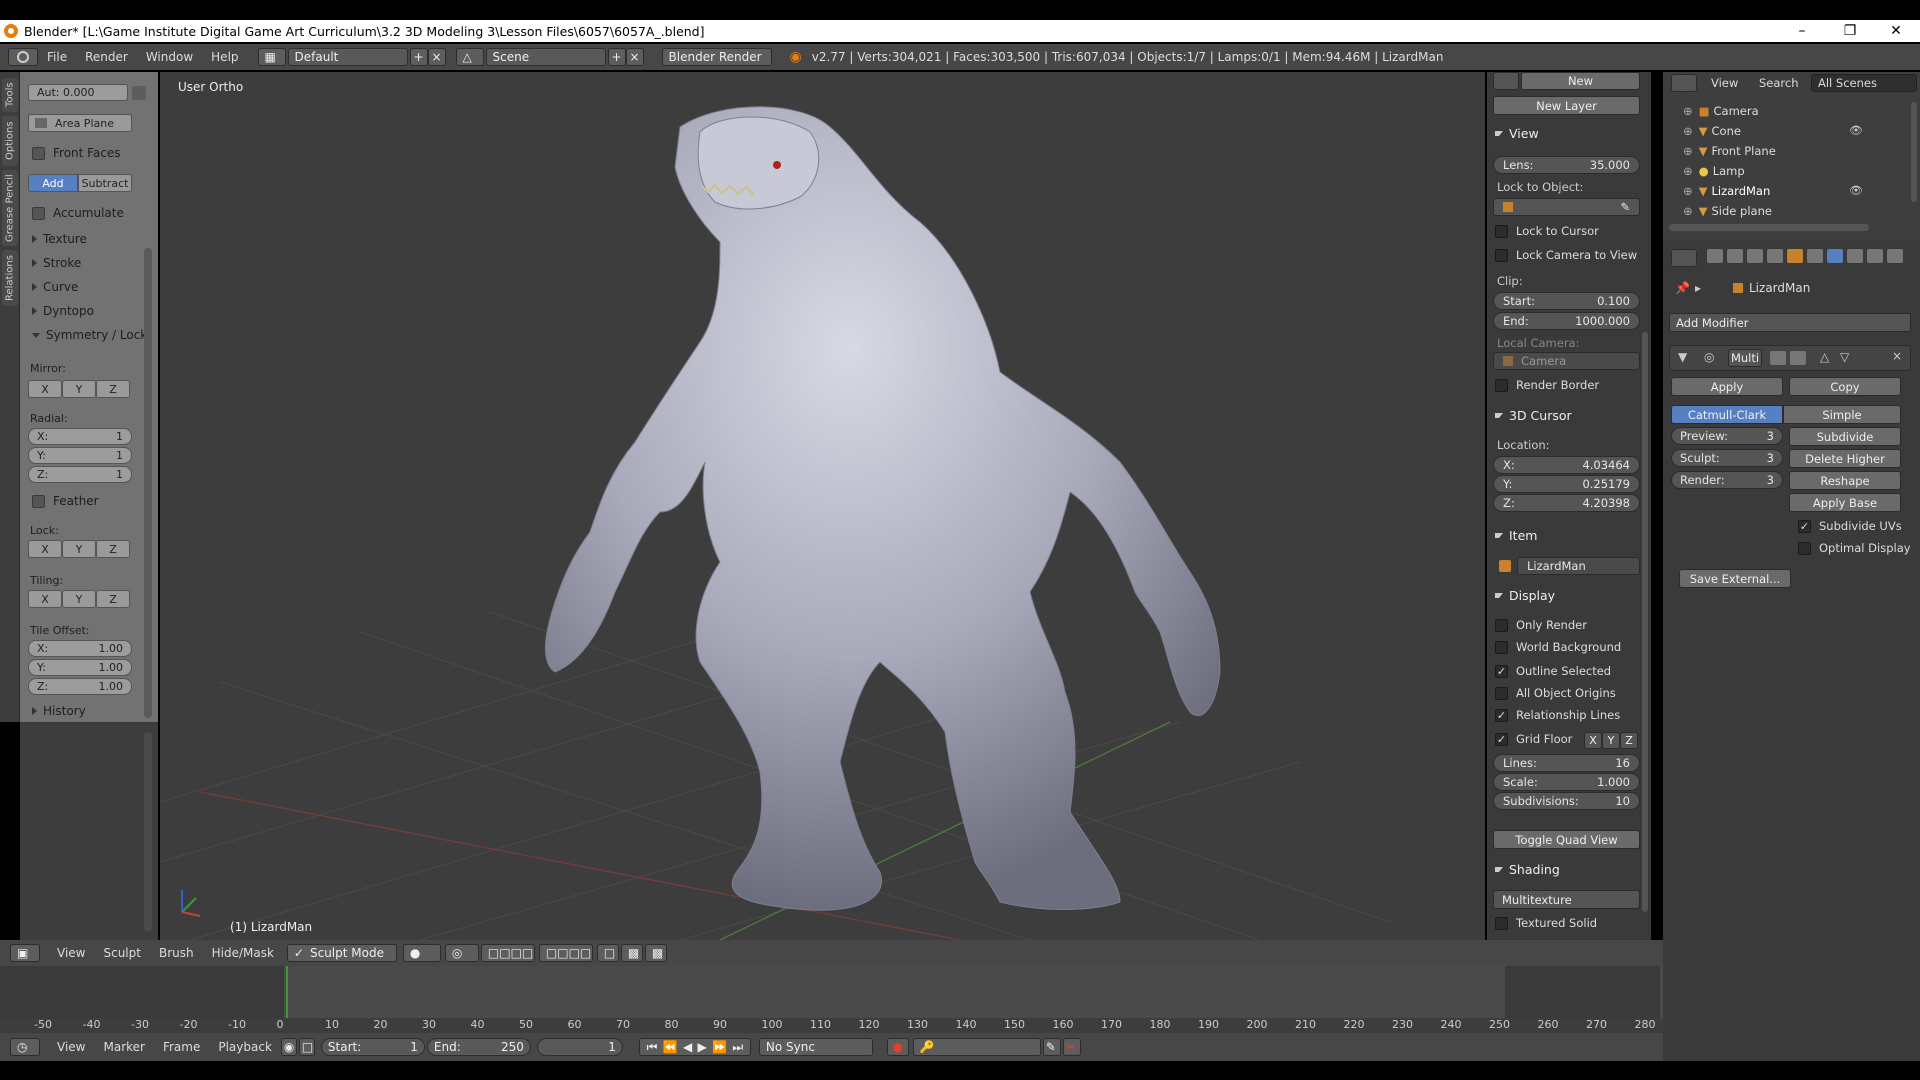 The height and width of the screenshot is (1080, 1920). I want to click on grid-scale-field: Scale: 1.000, so click(1566, 782).